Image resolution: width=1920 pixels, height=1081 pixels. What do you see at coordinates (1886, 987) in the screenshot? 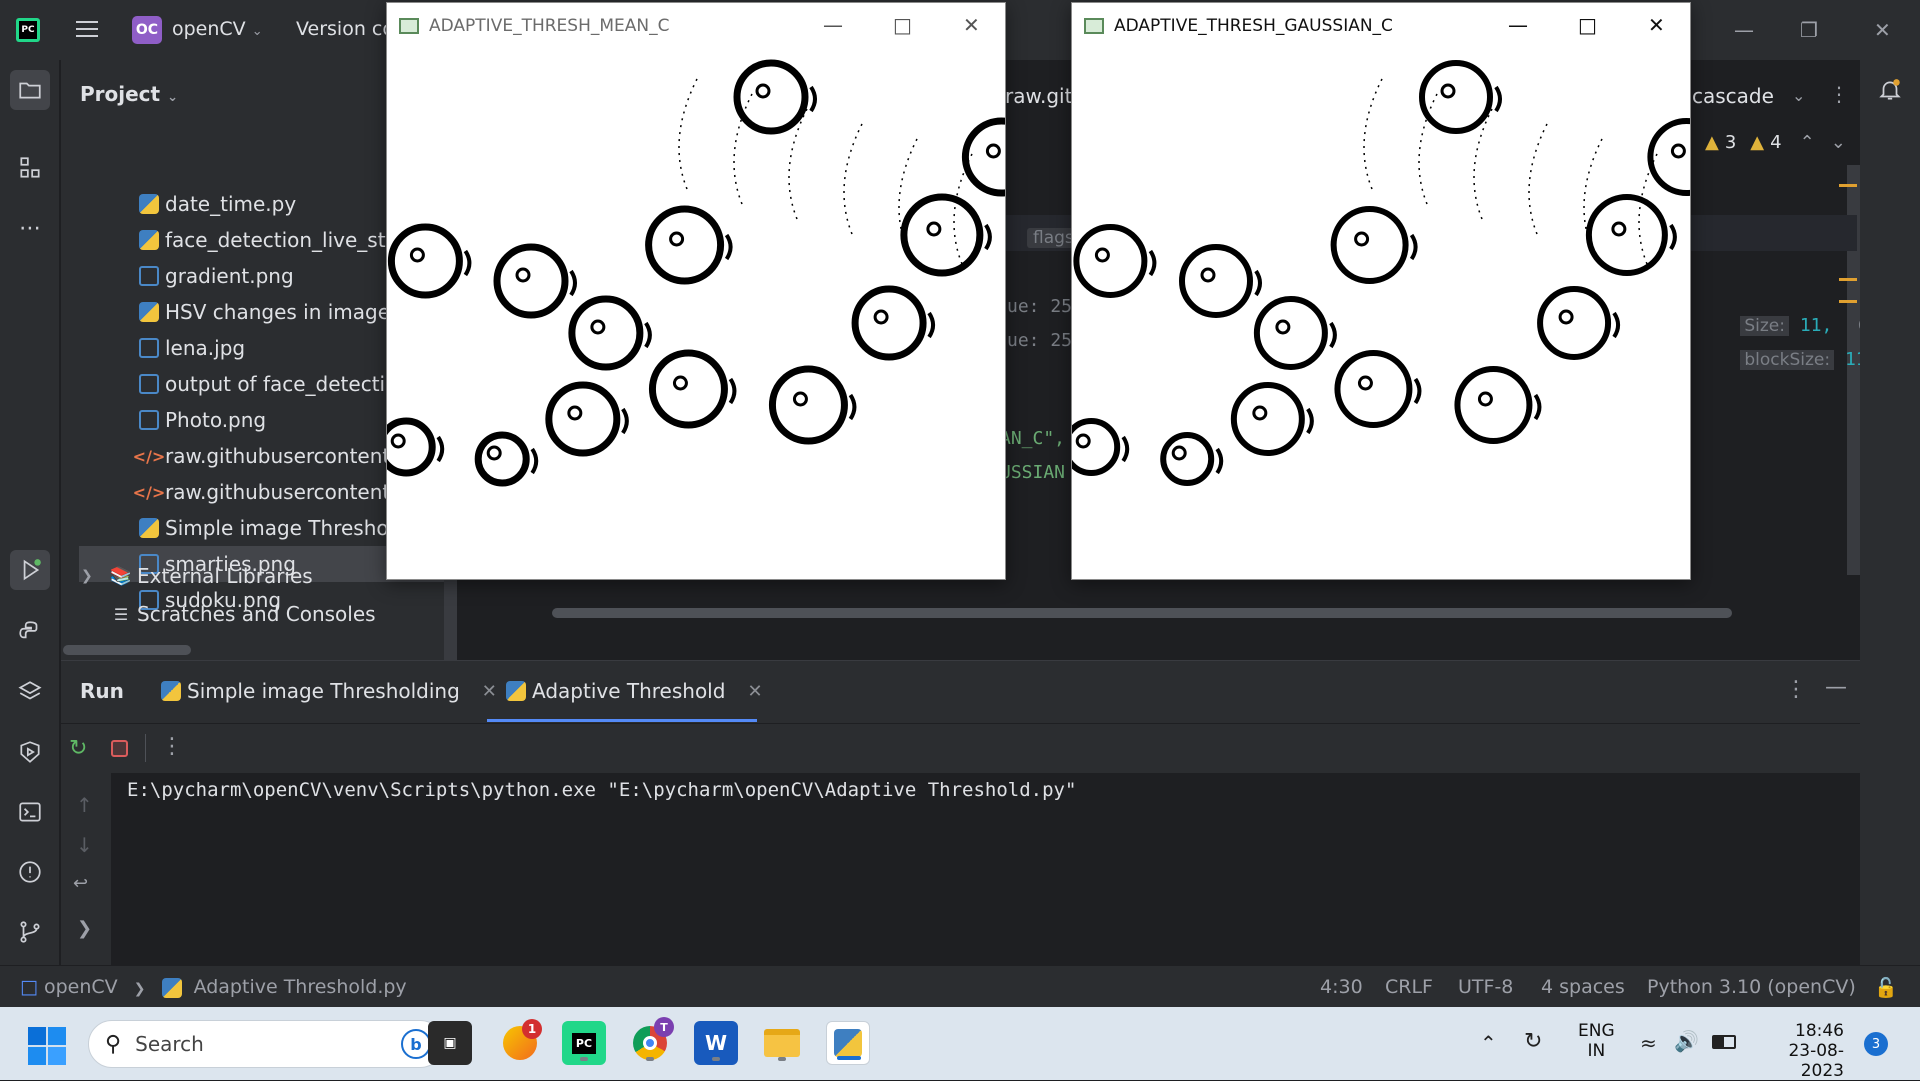
I see `lock-icon: 🔓` at bounding box center [1886, 987].